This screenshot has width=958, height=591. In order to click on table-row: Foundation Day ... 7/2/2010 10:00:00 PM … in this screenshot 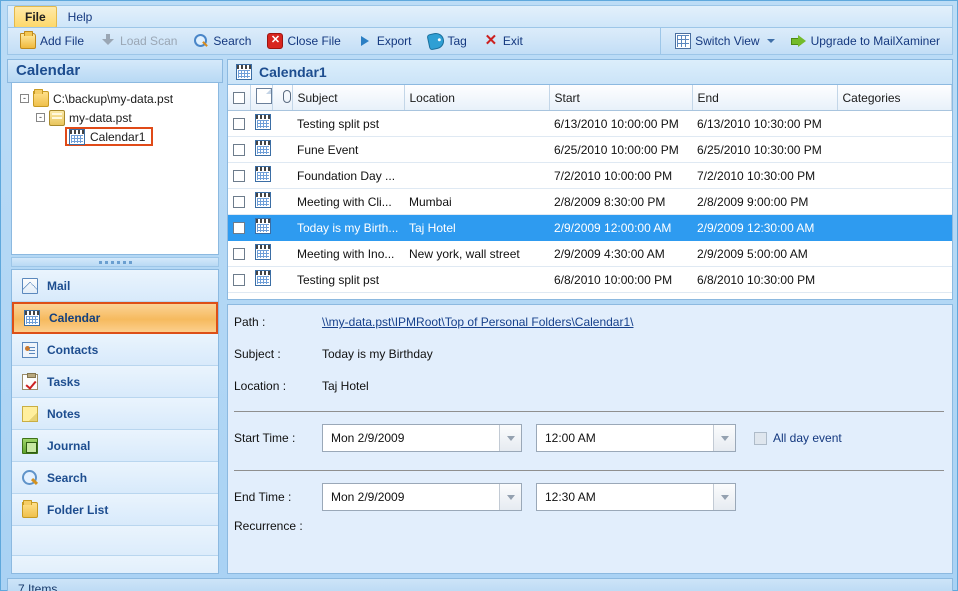, I will do `click(590, 175)`.